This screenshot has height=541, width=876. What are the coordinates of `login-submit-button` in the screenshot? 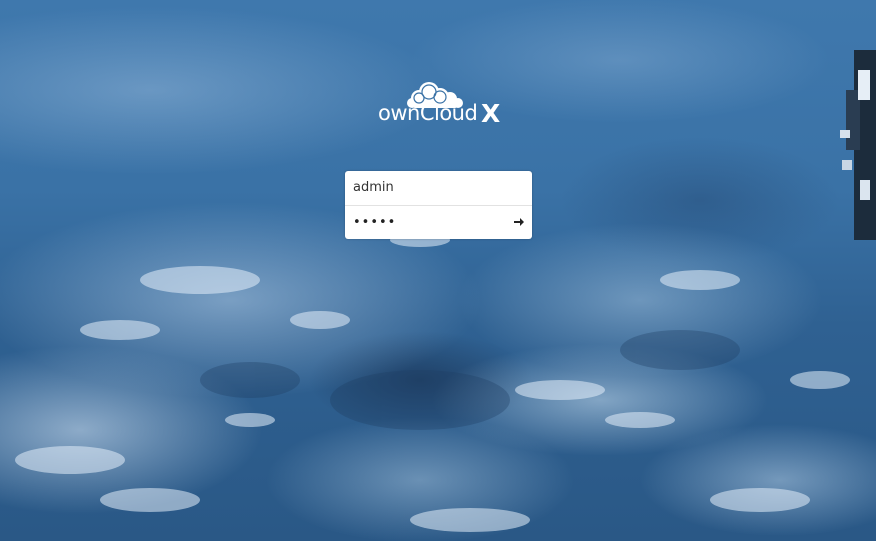 It's located at (519, 222).